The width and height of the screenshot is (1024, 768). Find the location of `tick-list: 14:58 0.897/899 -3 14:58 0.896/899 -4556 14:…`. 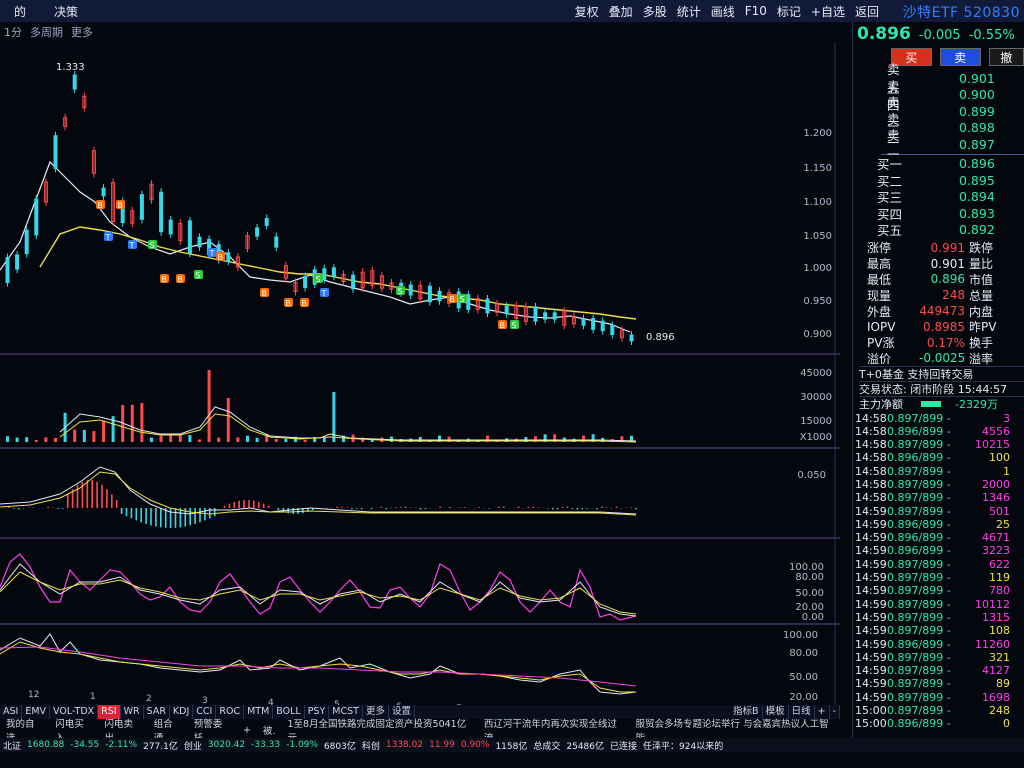

tick-list: 14:58 0.897/899 -3 14:58 0.896/899 -4556 14:… is located at coordinates (938, 571).